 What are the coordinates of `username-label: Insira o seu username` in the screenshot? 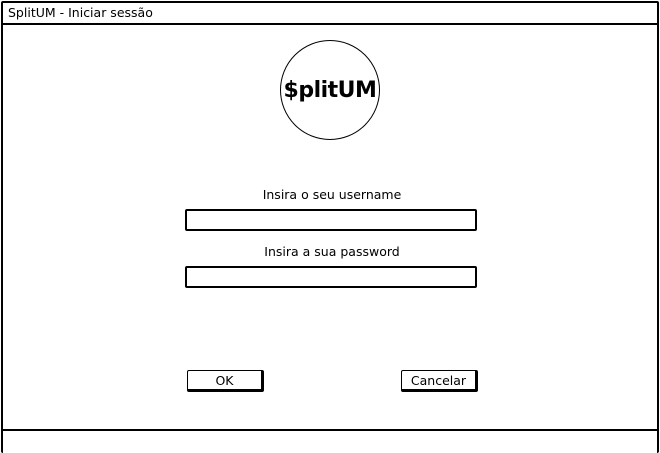 It's located at (332, 194).